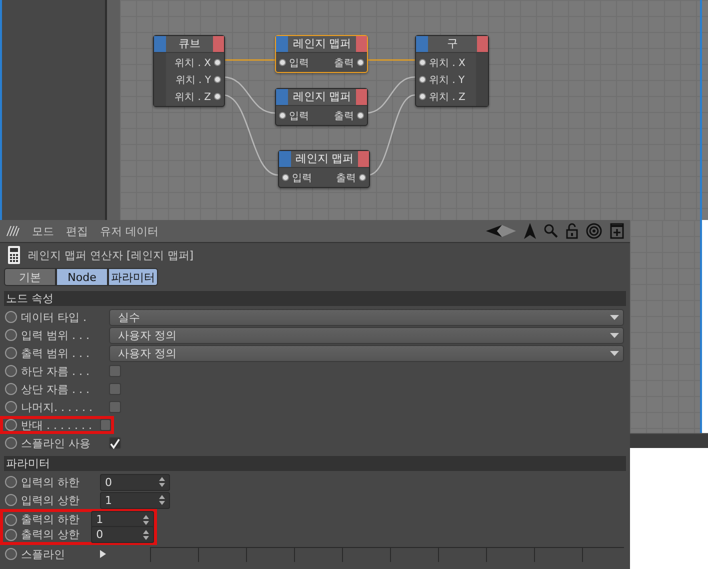 This screenshot has width=708, height=569. What do you see at coordinates (192, 97) in the screenshot?
I see `port-label: 위치 . Z` at bounding box center [192, 97].